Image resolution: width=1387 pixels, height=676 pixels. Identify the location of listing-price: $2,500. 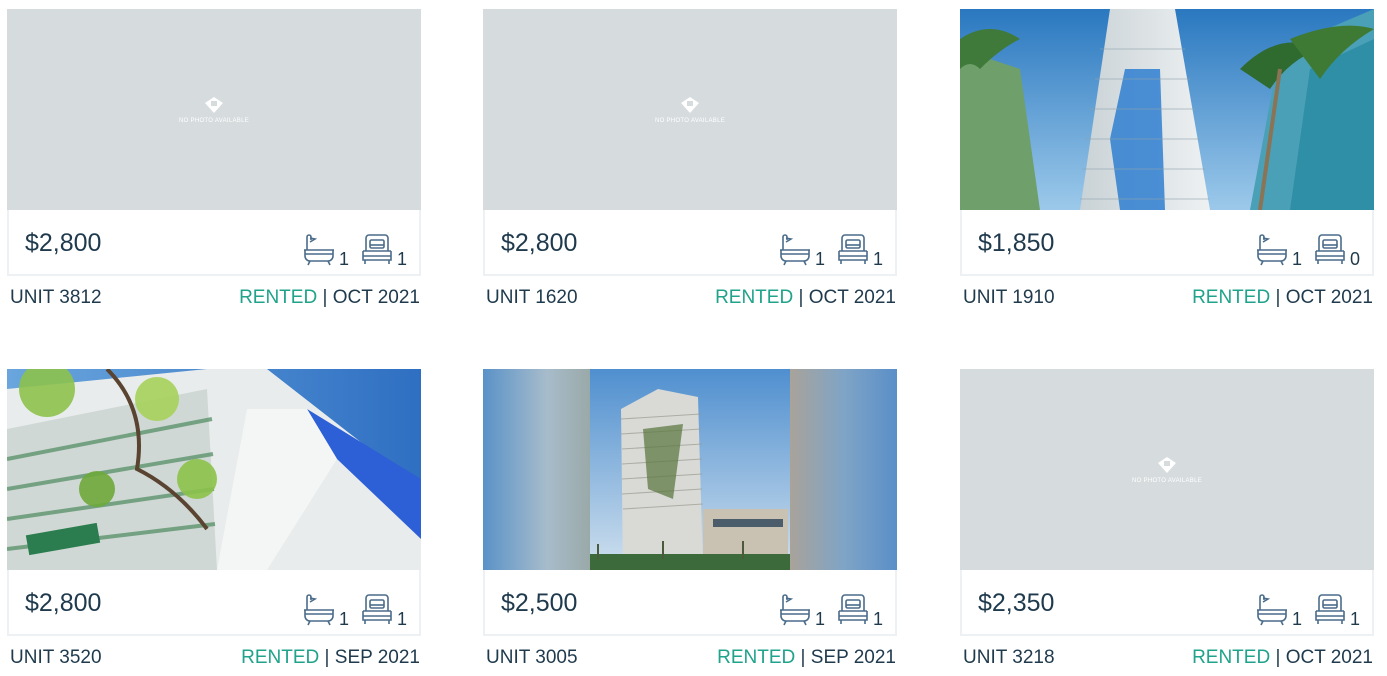
(539, 603).